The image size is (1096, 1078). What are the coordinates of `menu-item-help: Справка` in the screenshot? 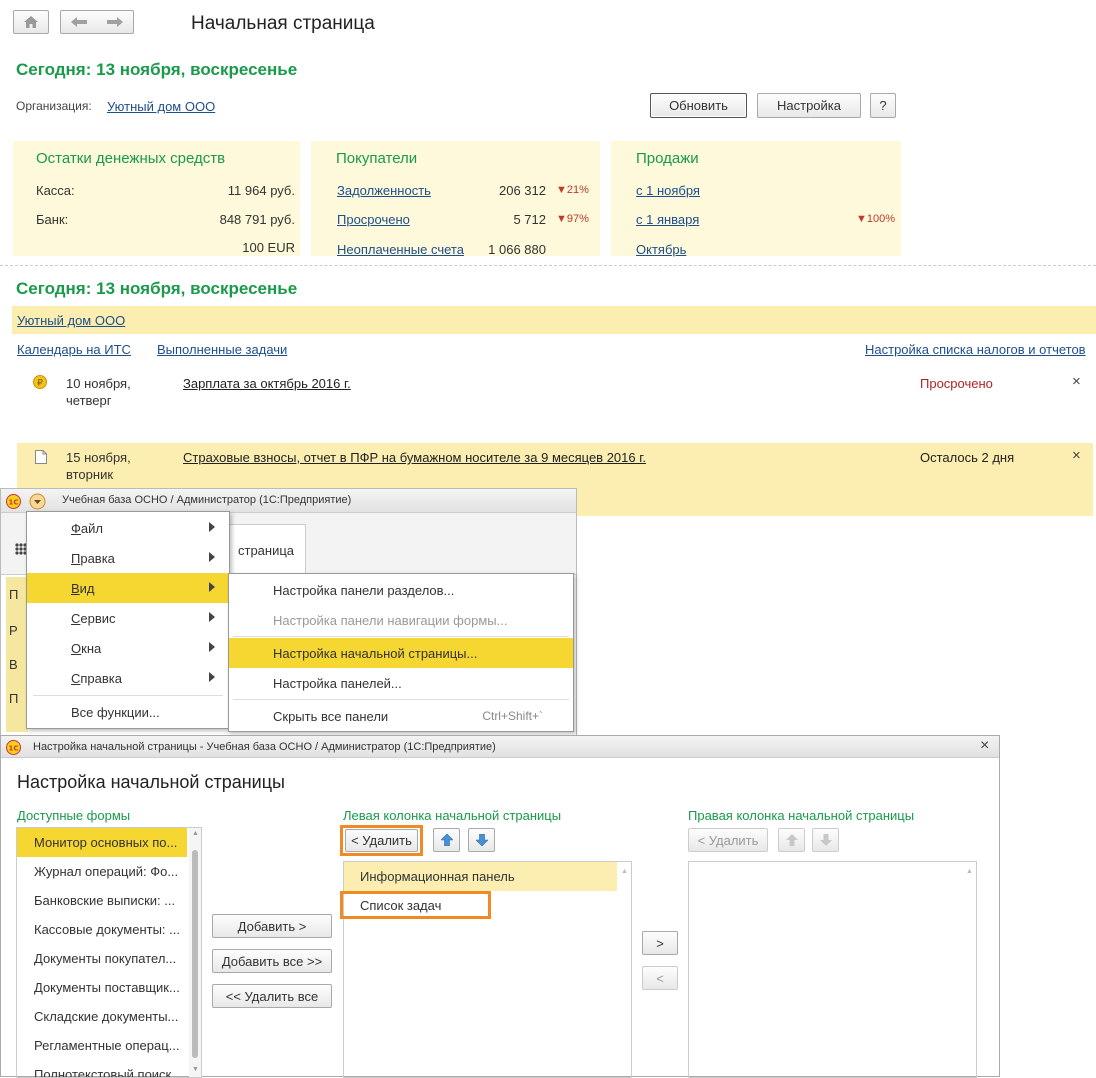 It's located at (128, 678).